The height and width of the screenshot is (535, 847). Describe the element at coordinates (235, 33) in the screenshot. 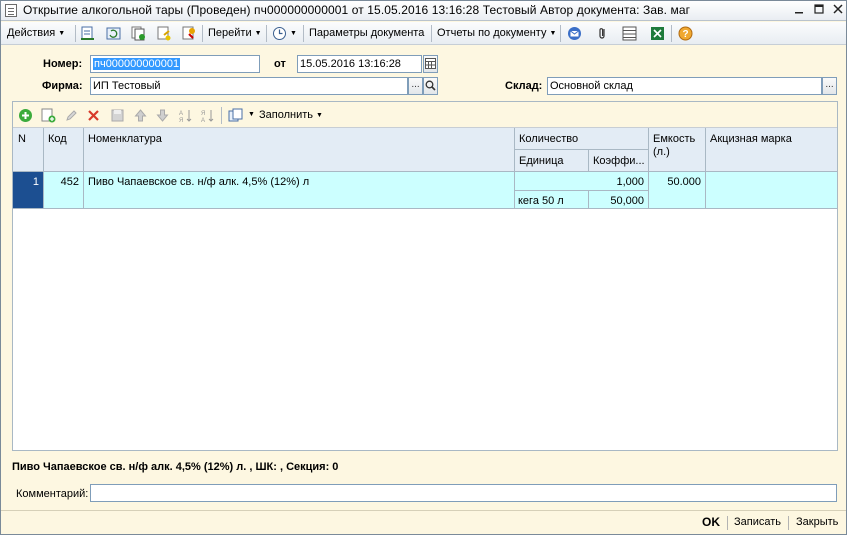

I see `goto-menu: Перейти ▼` at that location.